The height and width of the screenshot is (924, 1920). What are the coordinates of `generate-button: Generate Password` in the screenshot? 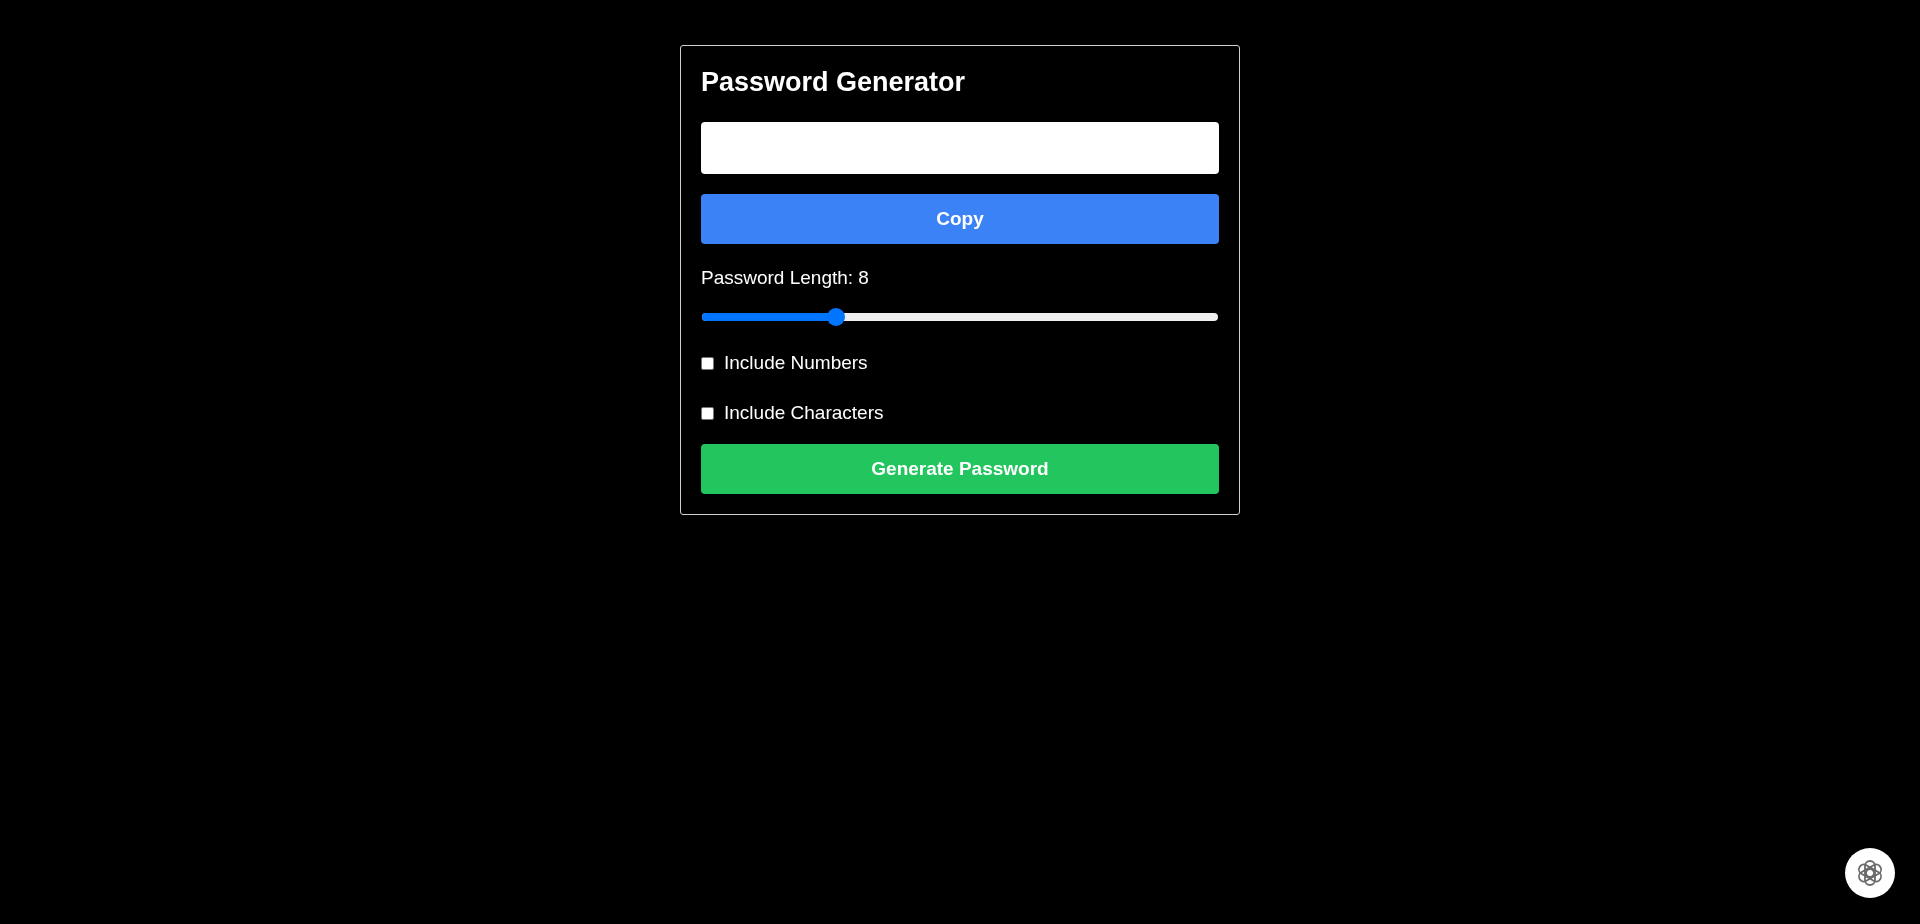 It's located at (960, 469).